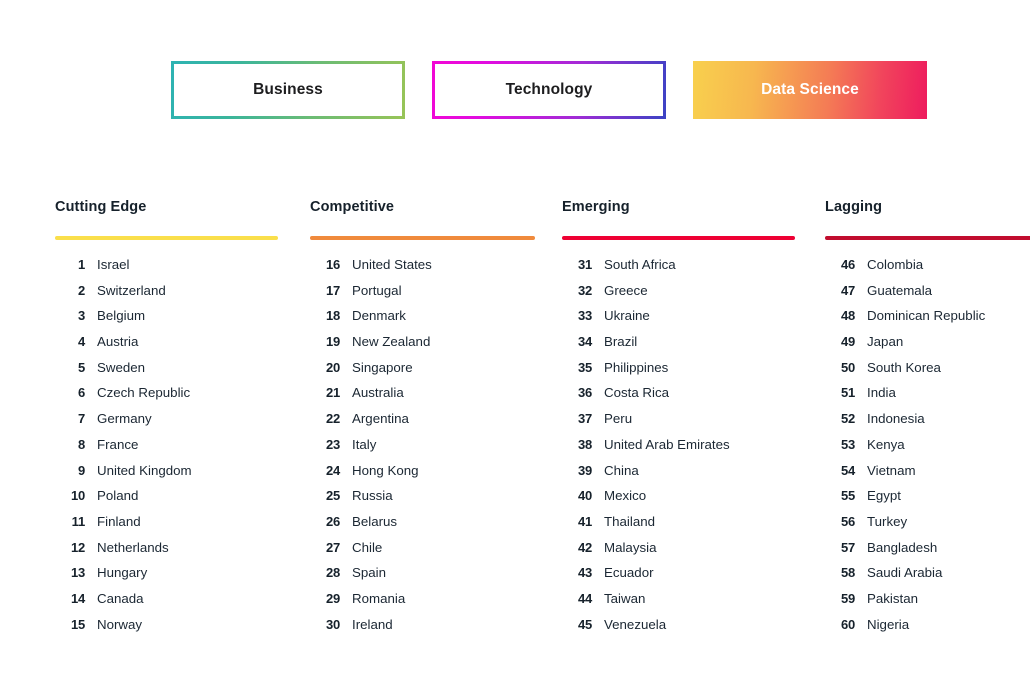 The image size is (1030, 681). What do you see at coordinates (332, 419) in the screenshot?
I see `rank-number: 22` at bounding box center [332, 419].